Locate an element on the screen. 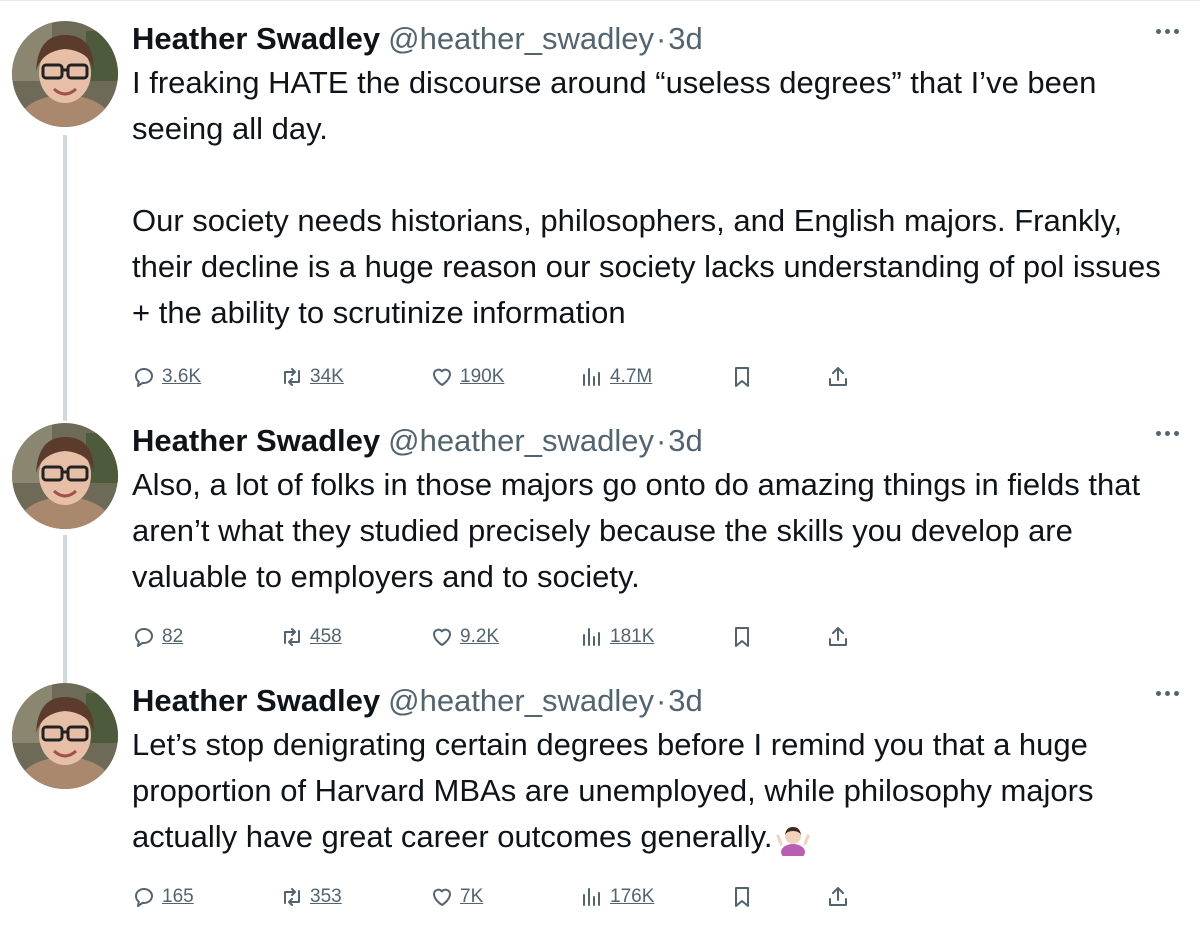 The width and height of the screenshot is (1200, 931). tweet-actions: 82 458 9.2K 181K is located at coordinates (502, 637).